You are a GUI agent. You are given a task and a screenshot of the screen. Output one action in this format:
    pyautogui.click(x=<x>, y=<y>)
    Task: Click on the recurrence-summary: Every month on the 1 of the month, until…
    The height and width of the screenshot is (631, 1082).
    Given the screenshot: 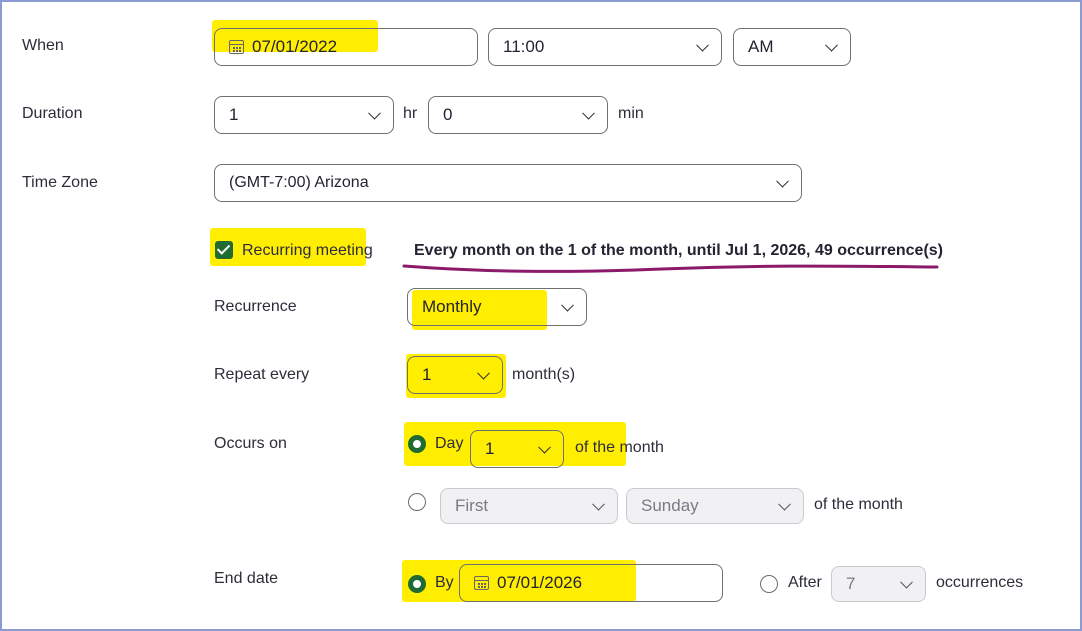 What is the action you would take?
    pyautogui.click(x=679, y=250)
    